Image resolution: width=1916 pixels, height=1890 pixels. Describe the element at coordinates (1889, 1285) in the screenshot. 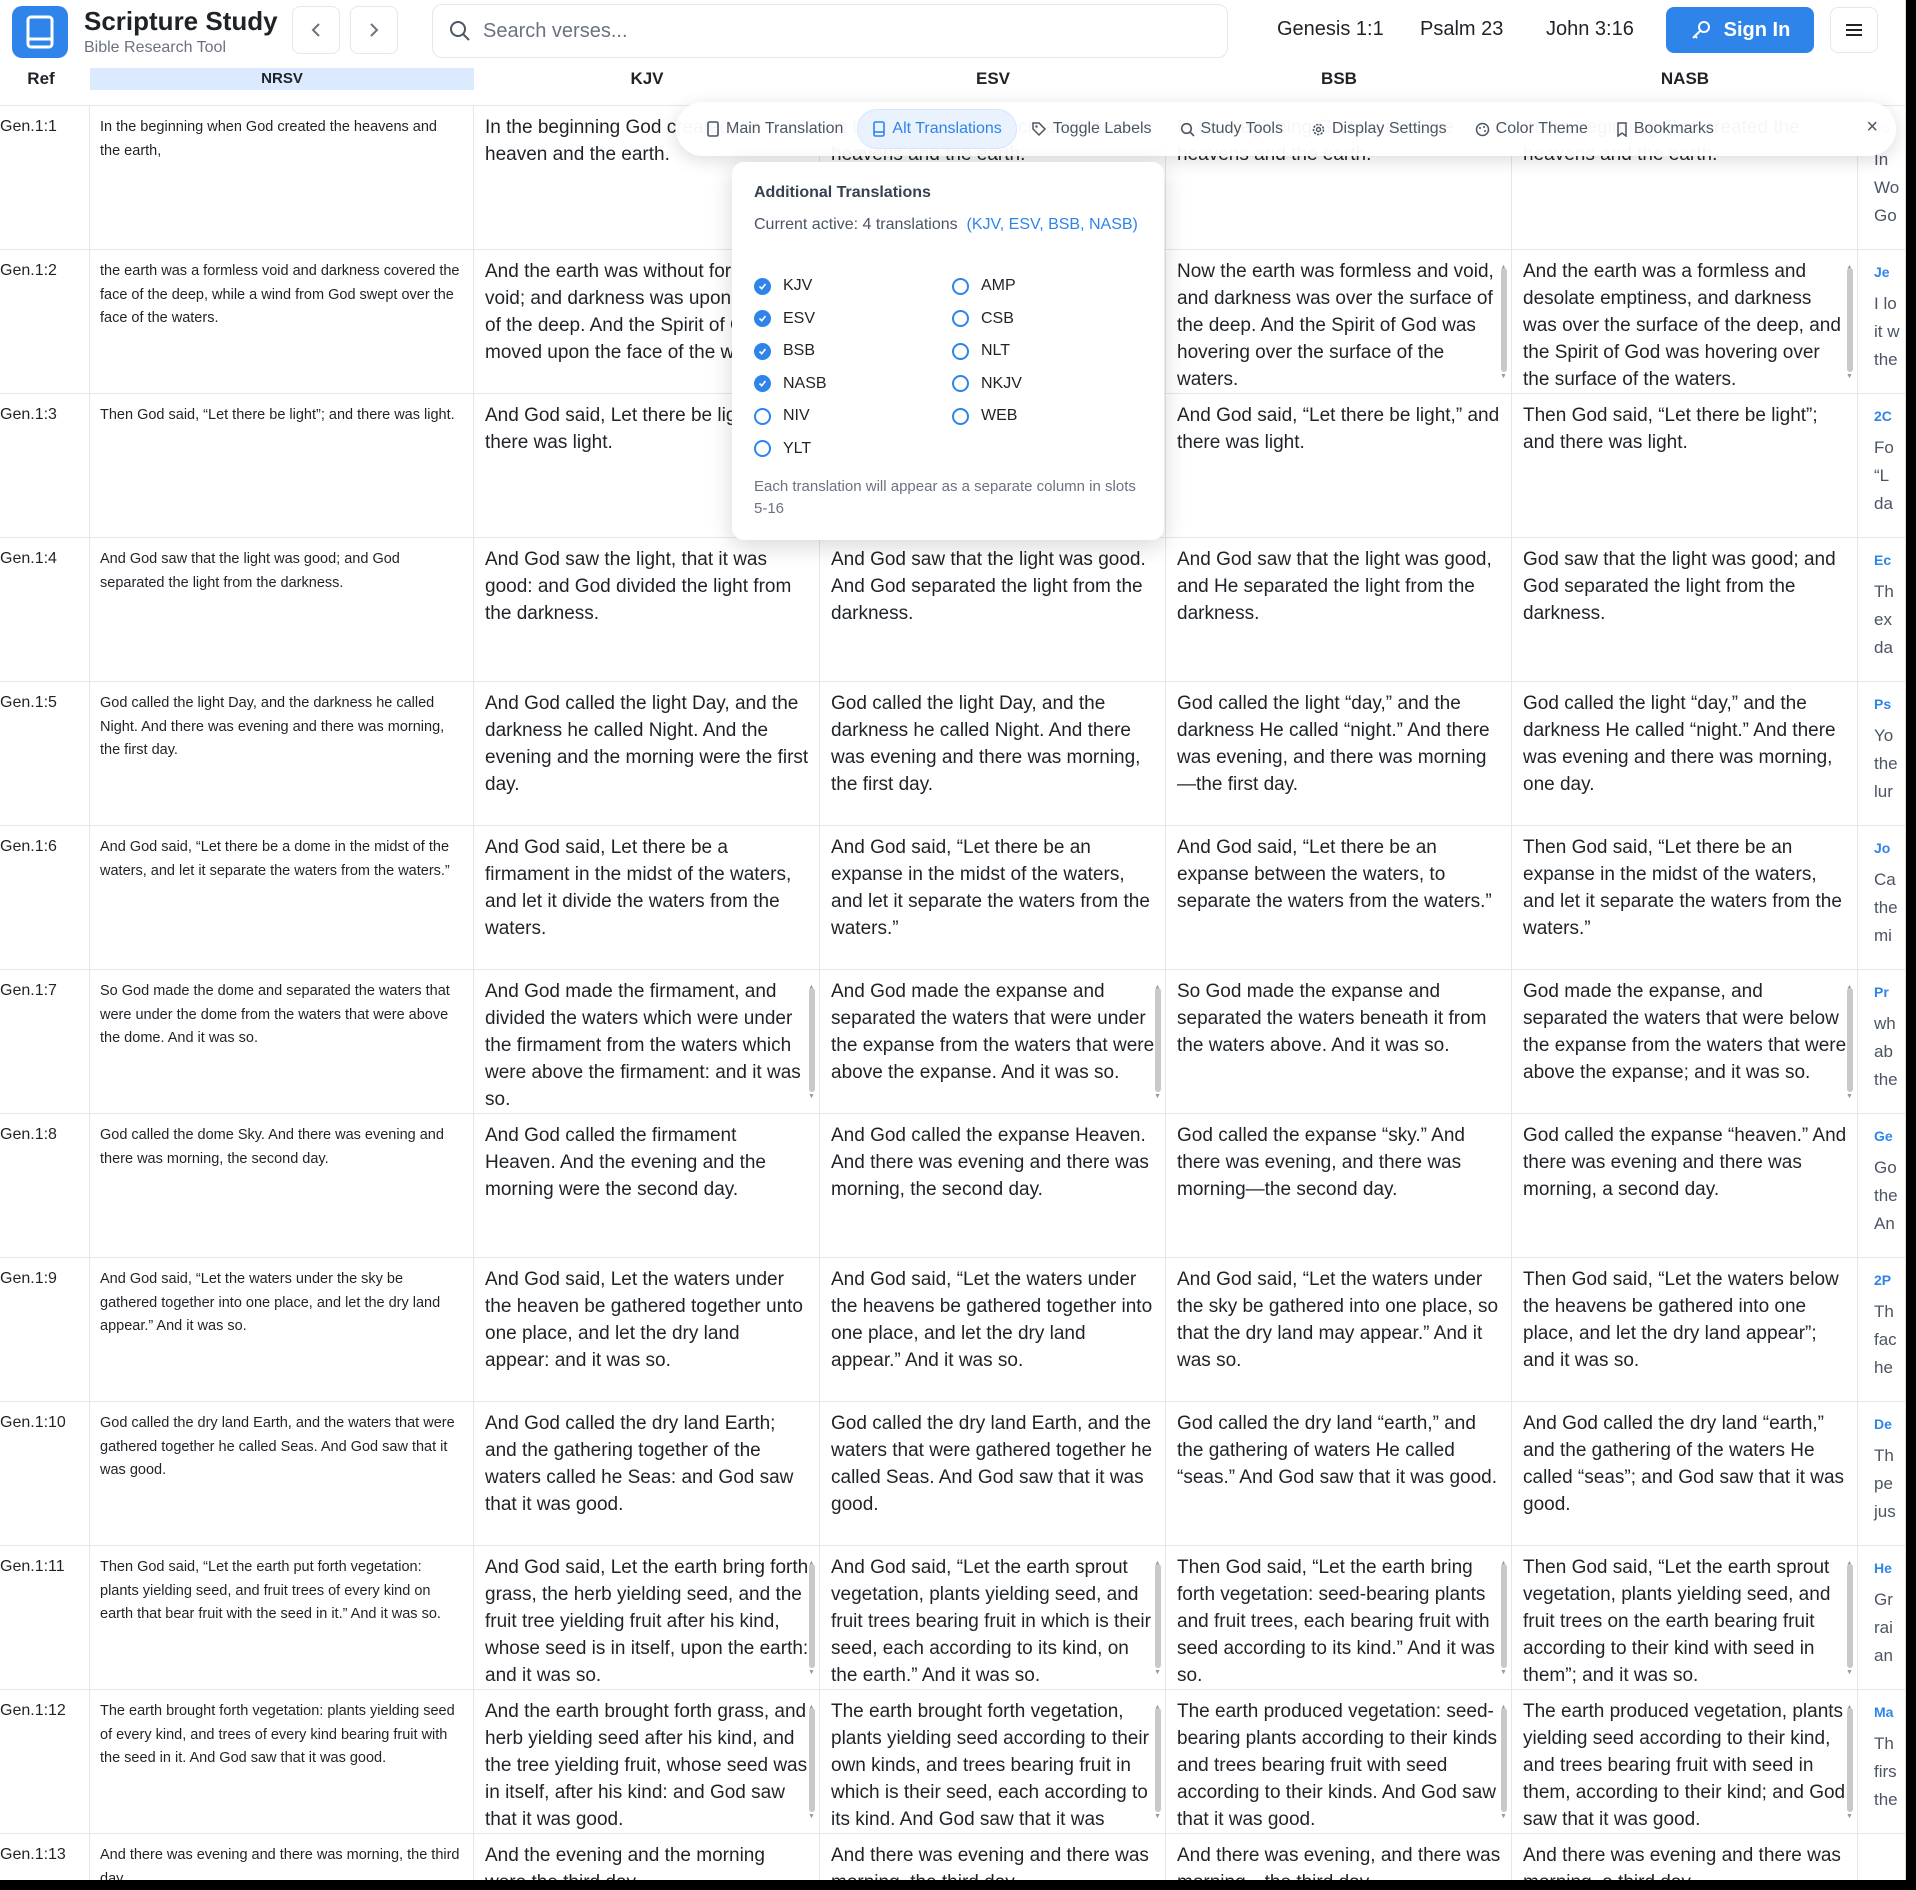

I see `cross-reference-link: 2P` at that location.